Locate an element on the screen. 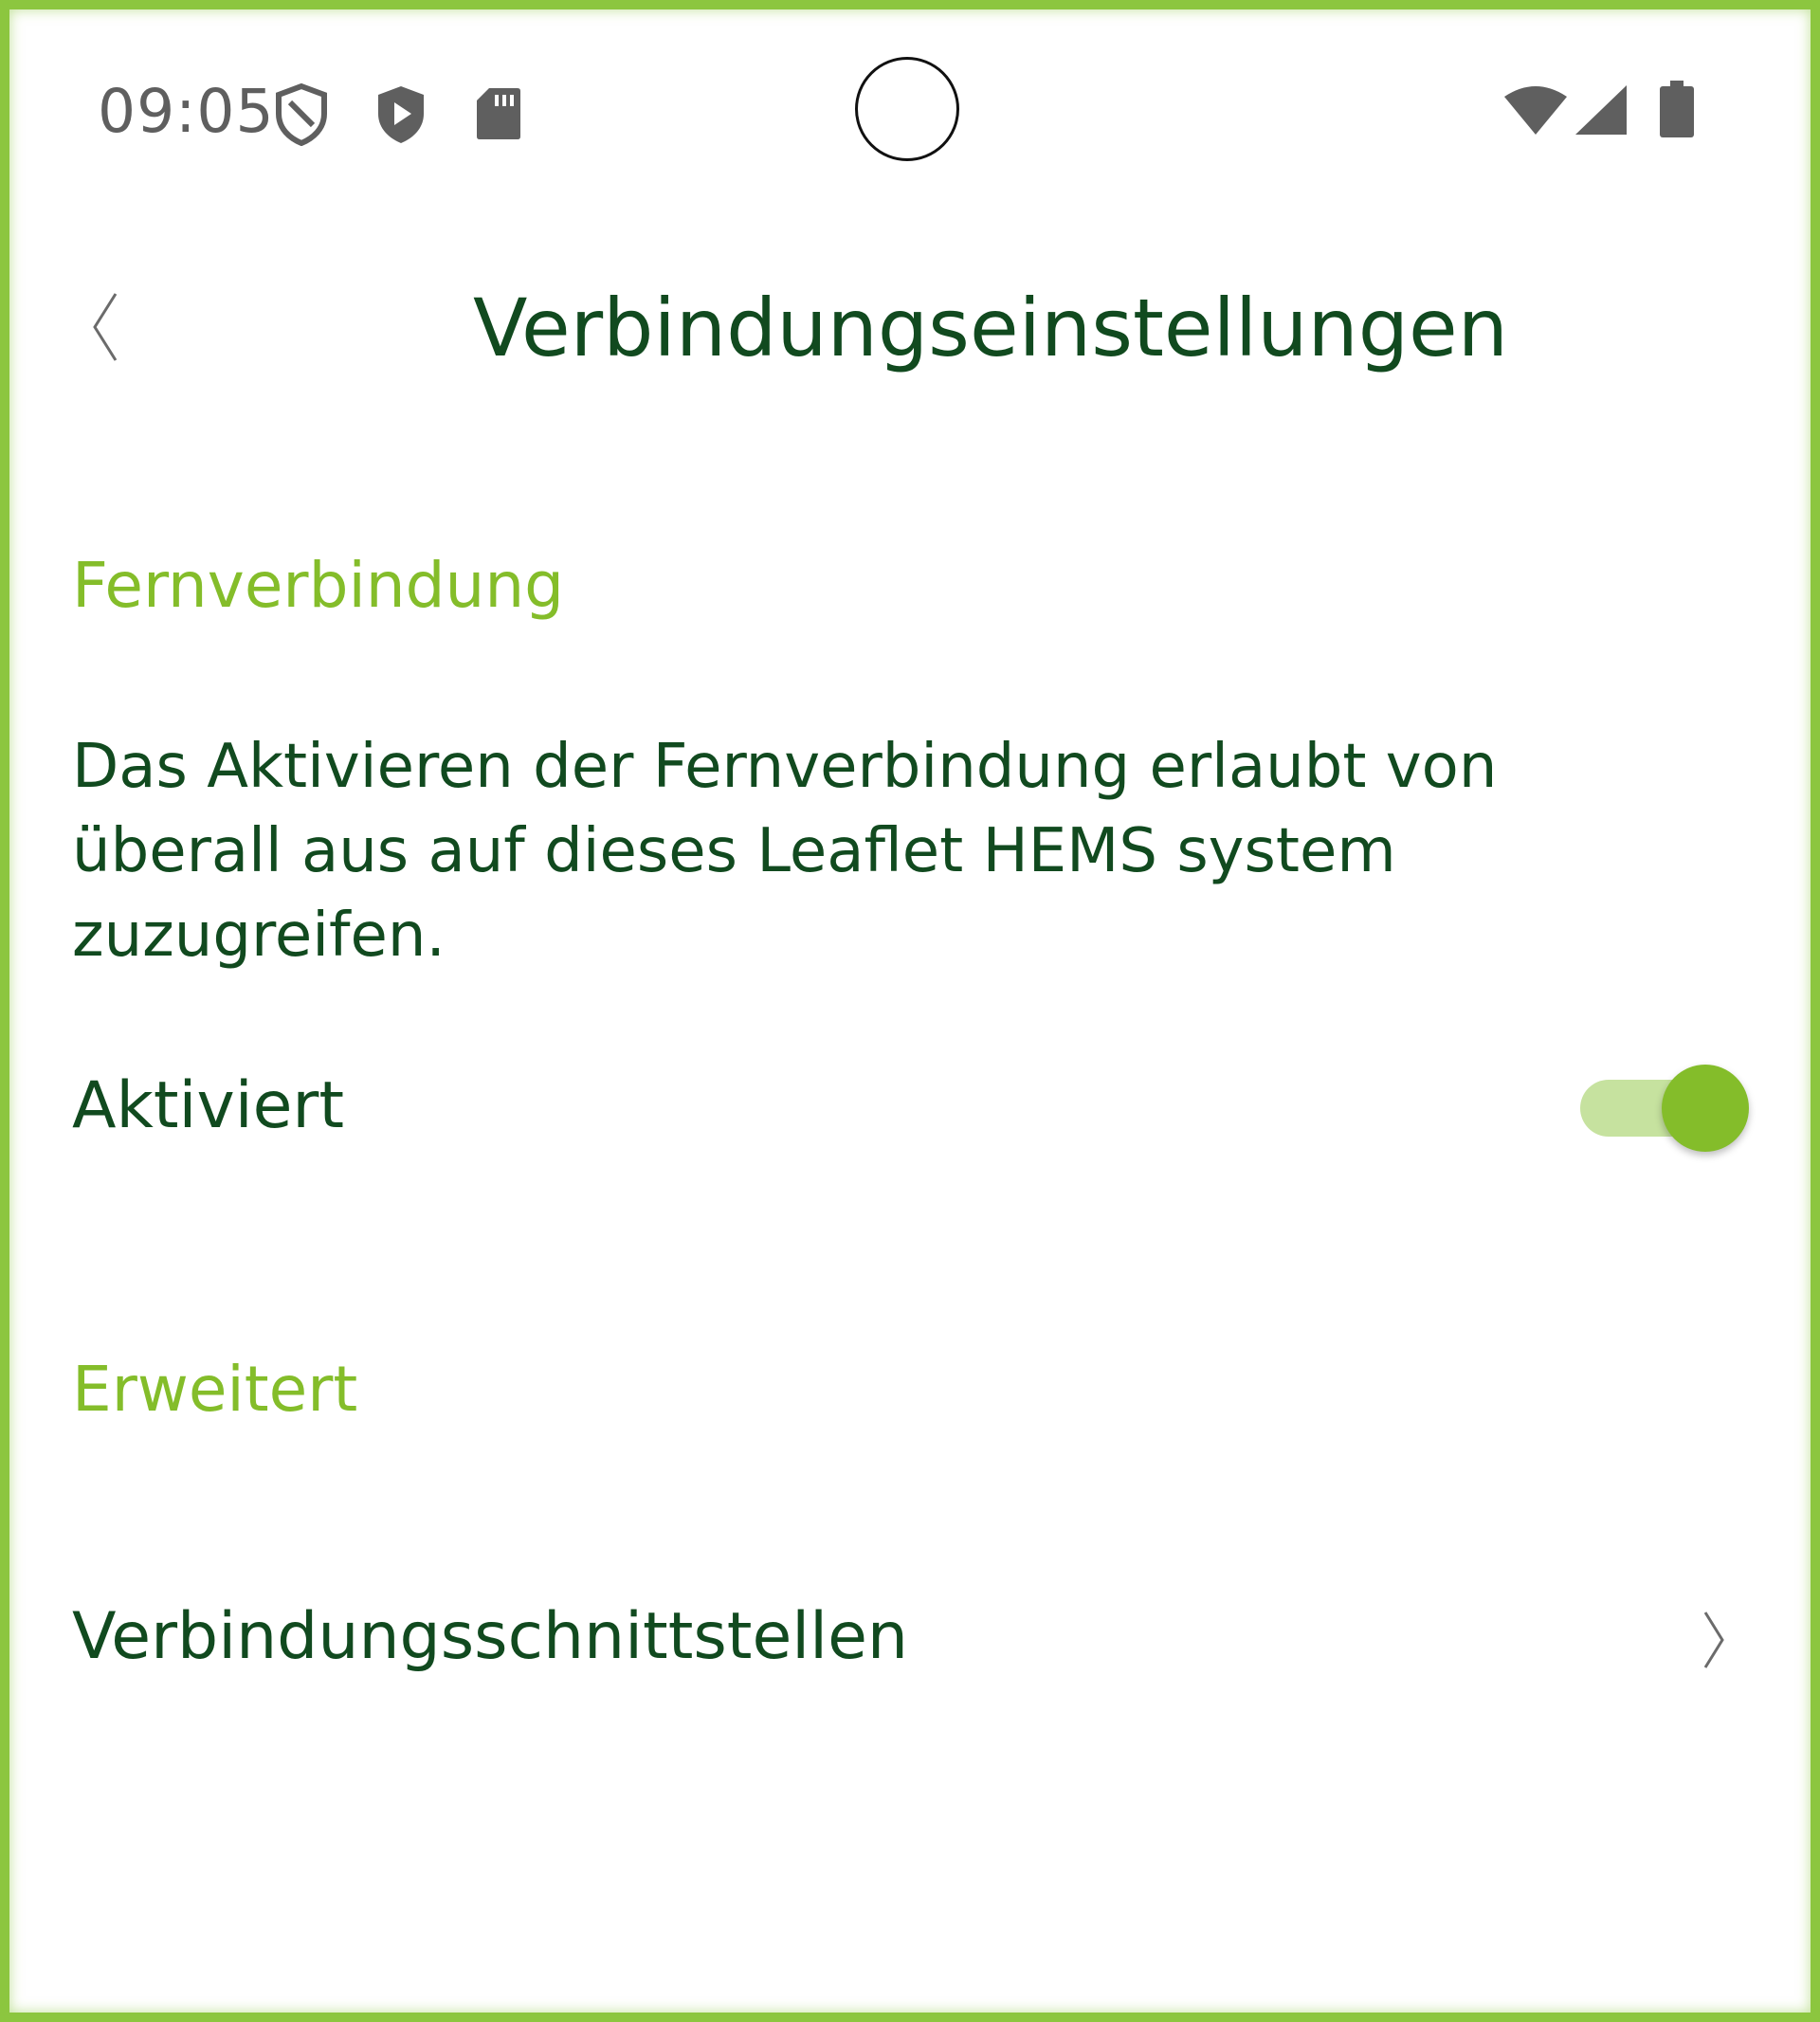 The width and height of the screenshot is (1820, 2022). toggle-thumb is located at coordinates (1705, 1108).